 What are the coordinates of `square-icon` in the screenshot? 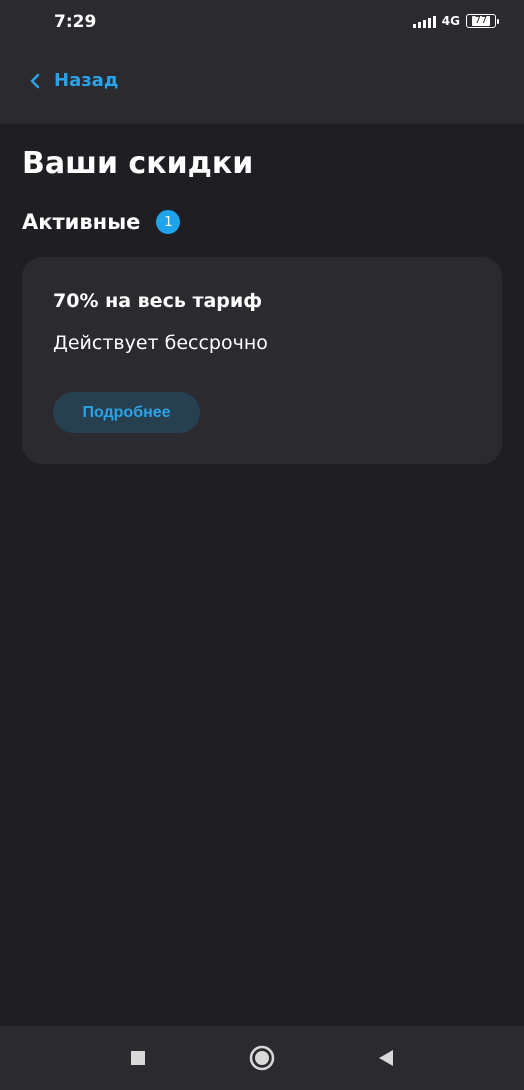 It's located at (138, 1058).